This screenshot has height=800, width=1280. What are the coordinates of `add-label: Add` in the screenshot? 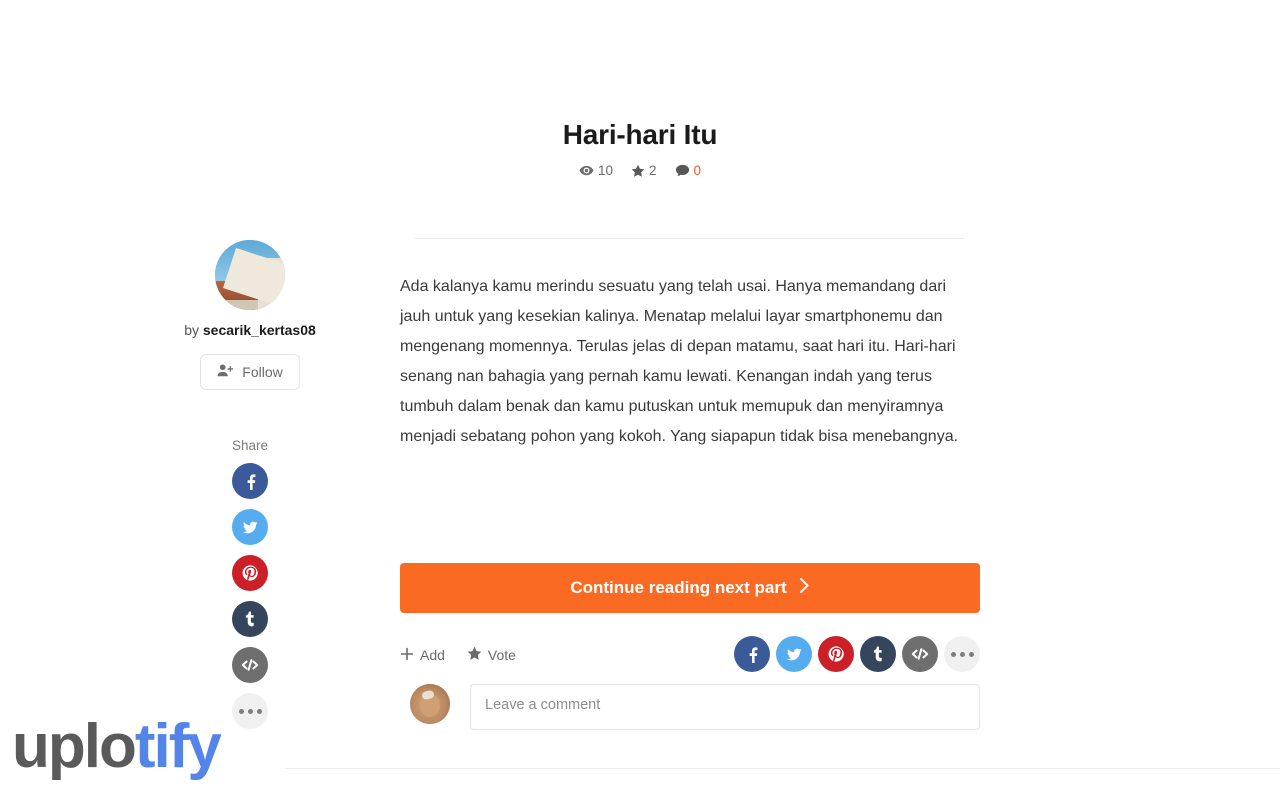 It's located at (432, 655).